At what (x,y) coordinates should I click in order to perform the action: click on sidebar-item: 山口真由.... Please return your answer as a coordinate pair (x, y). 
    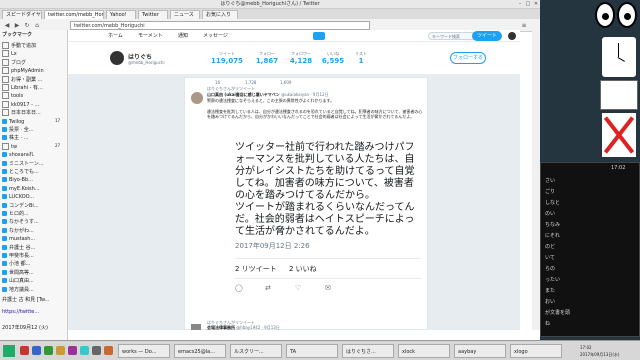
    Looking at the image, I should click on (34, 281).